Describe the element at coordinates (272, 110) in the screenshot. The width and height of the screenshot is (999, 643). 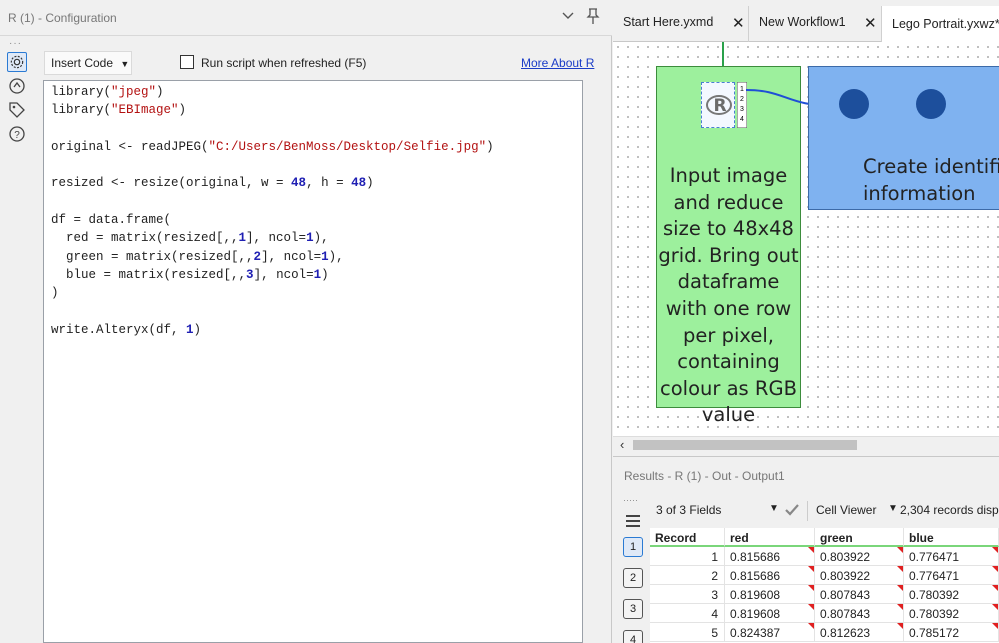
I see `code-line: library("EBImage")` at that location.